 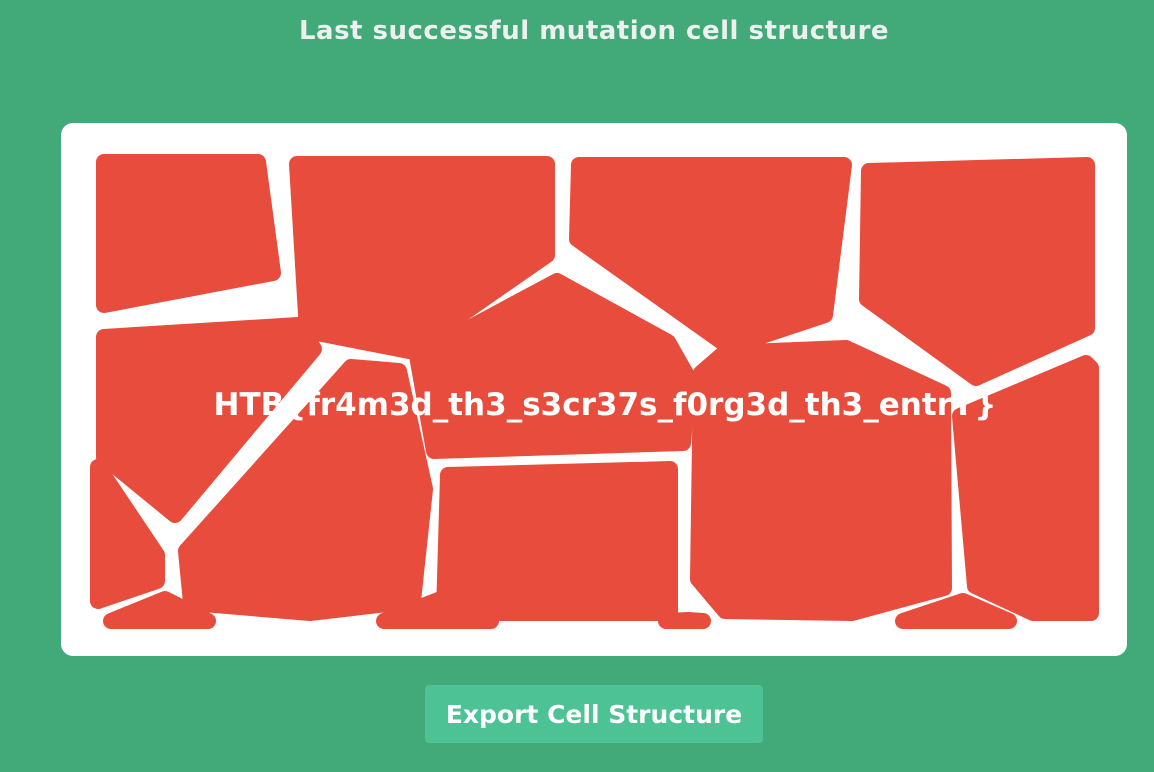 I want to click on export-cell-structure-button: Export Cell Structure, so click(x=594, y=714).